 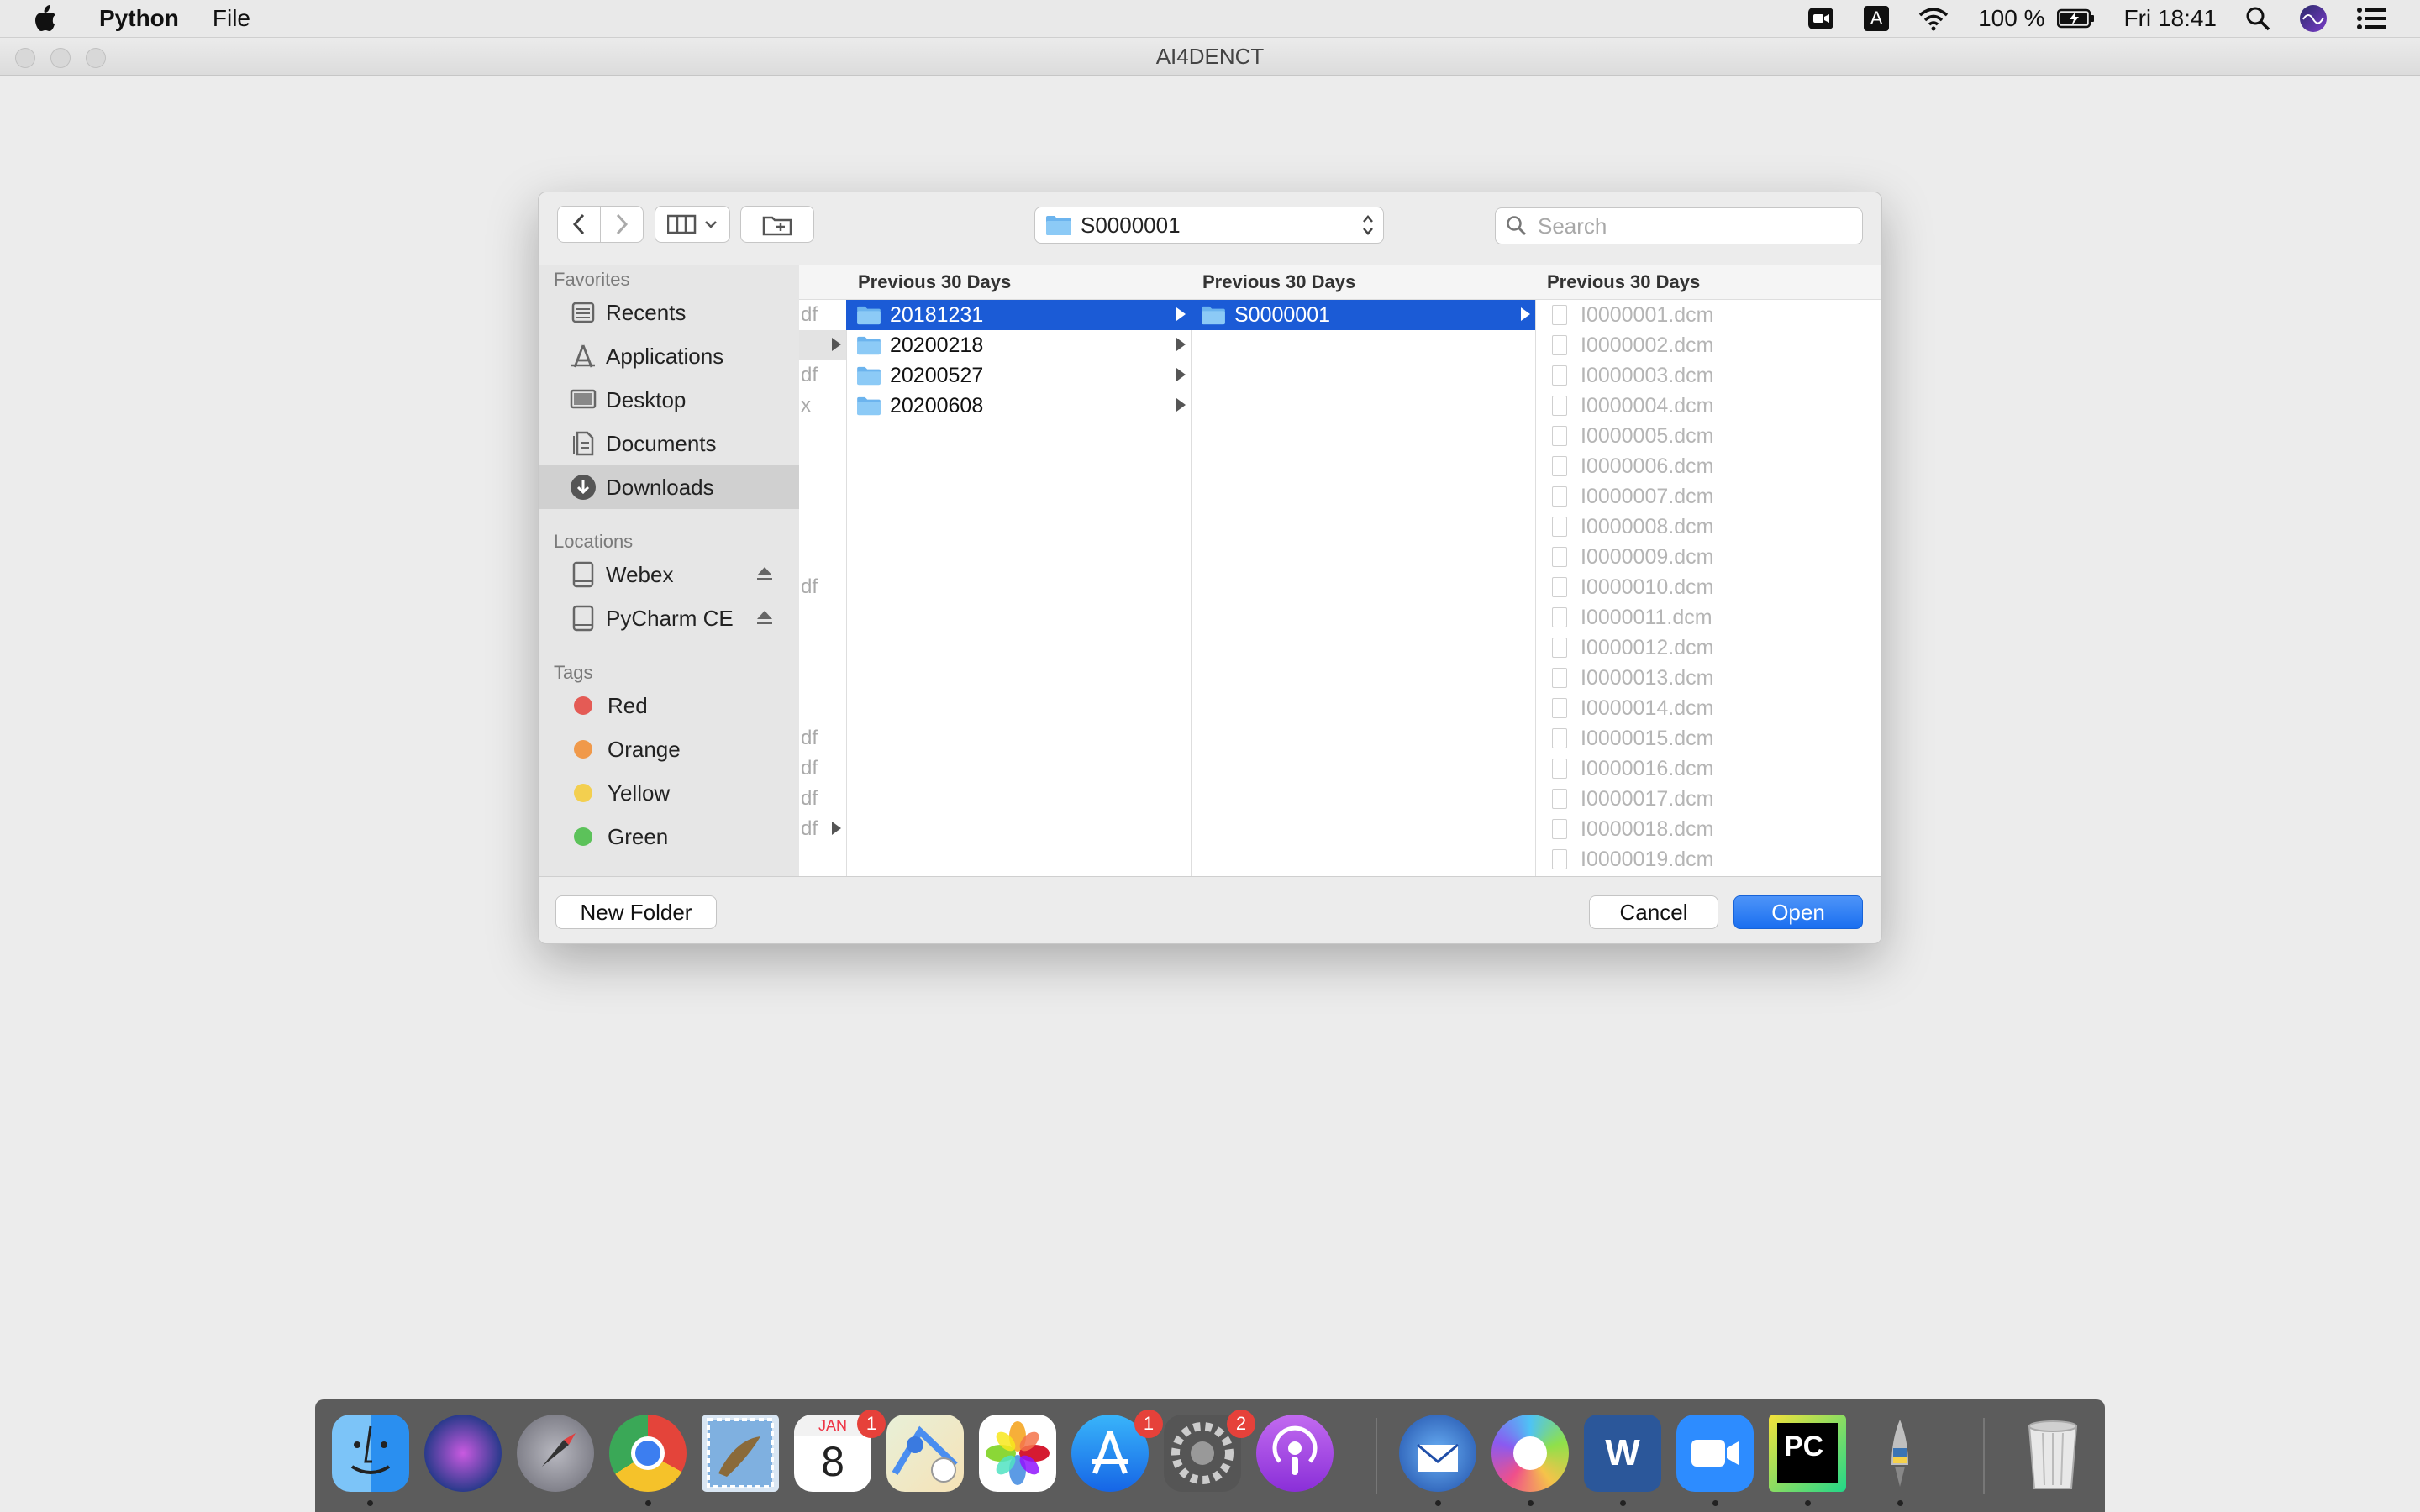 What do you see at coordinates (669, 443) in the screenshot?
I see `sidebar-item-documents: Documents` at bounding box center [669, 443].